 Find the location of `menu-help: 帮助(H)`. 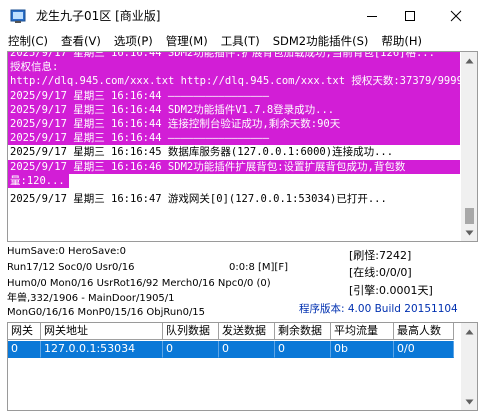

menu-help: 帮助(H) is located at coordinates (401, 41).